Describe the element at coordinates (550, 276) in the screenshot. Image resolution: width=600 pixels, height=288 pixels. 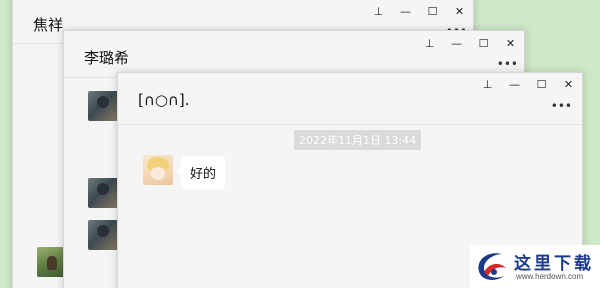
I see `watermark-url: www.herdown.com` at that location.